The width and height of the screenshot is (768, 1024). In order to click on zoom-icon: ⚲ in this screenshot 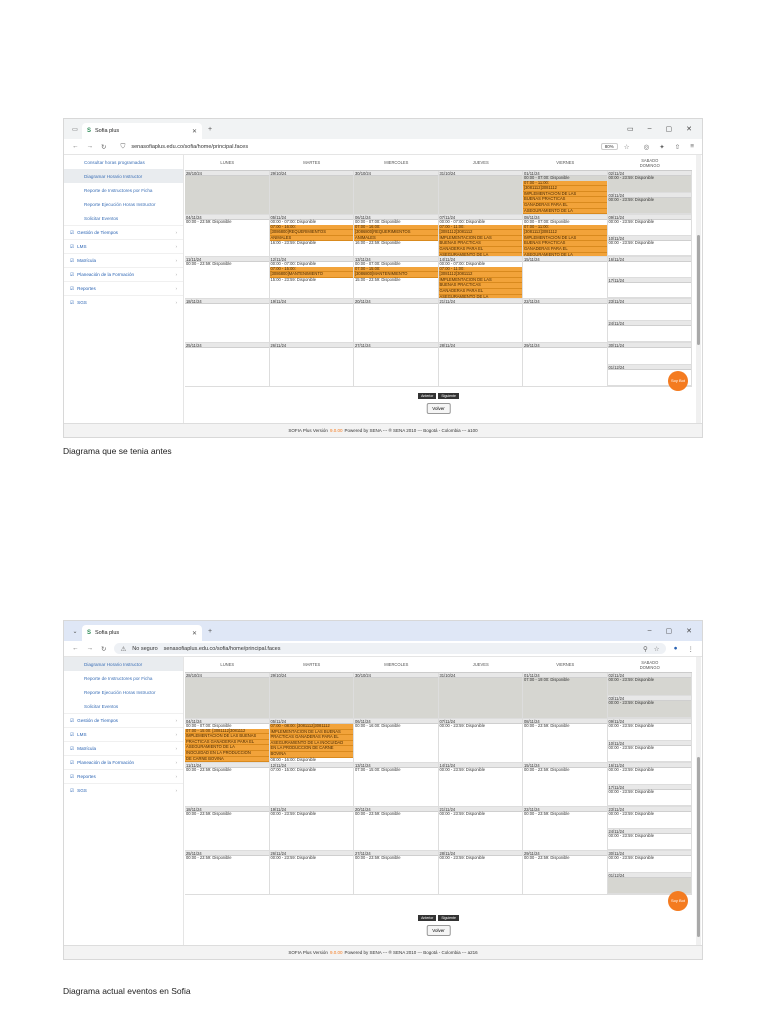, I will do `click(645, 649)`.